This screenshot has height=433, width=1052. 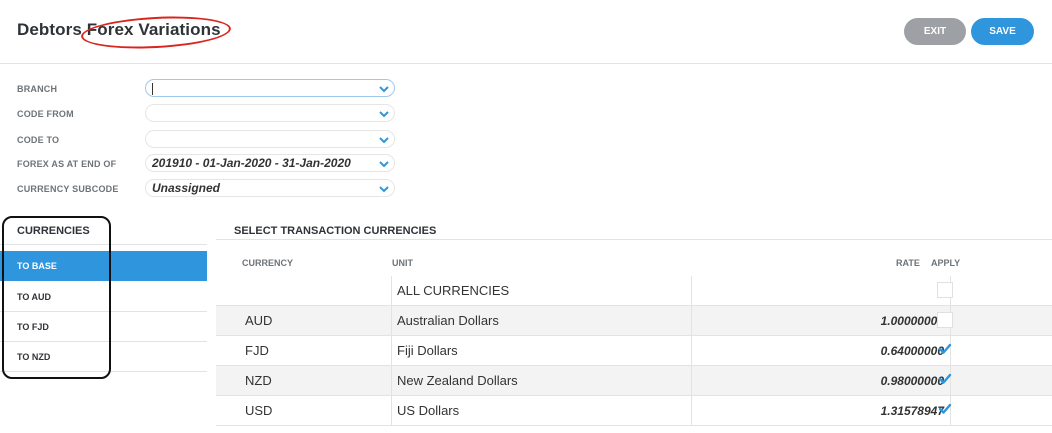 What do you see at coordinates (152, 89) in the screenshot?
I see `text-caret` at bounding box center [152, 89].